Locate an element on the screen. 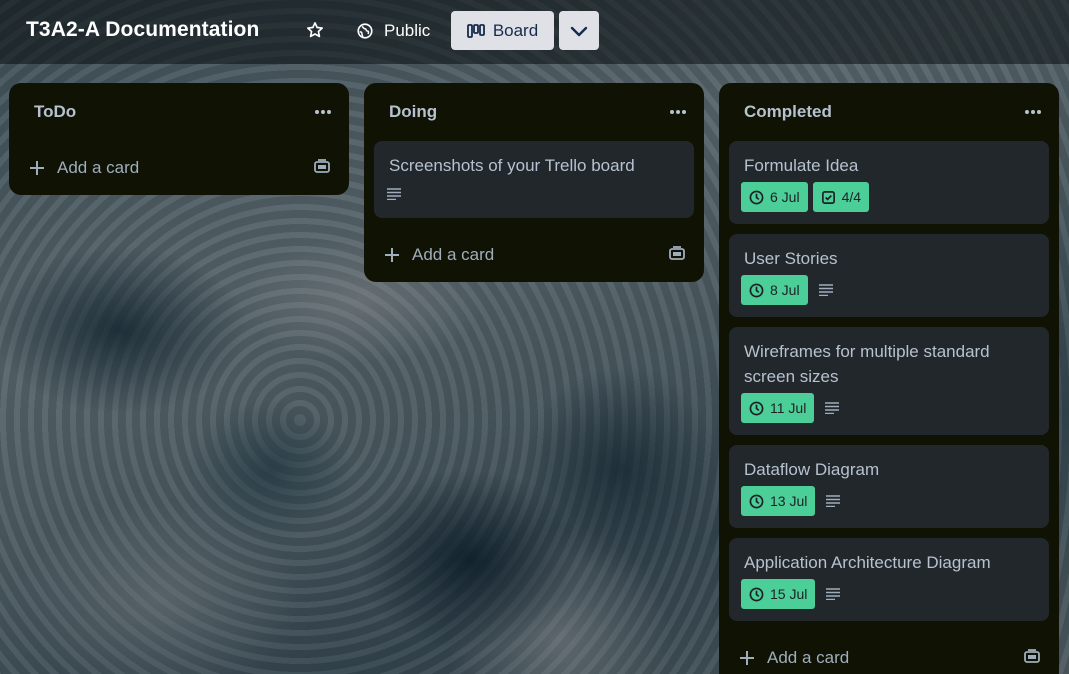 This screenshot has width=1069, height=674. card-badges: 6 Jul 4/4 is located at coordinates (887, 197).